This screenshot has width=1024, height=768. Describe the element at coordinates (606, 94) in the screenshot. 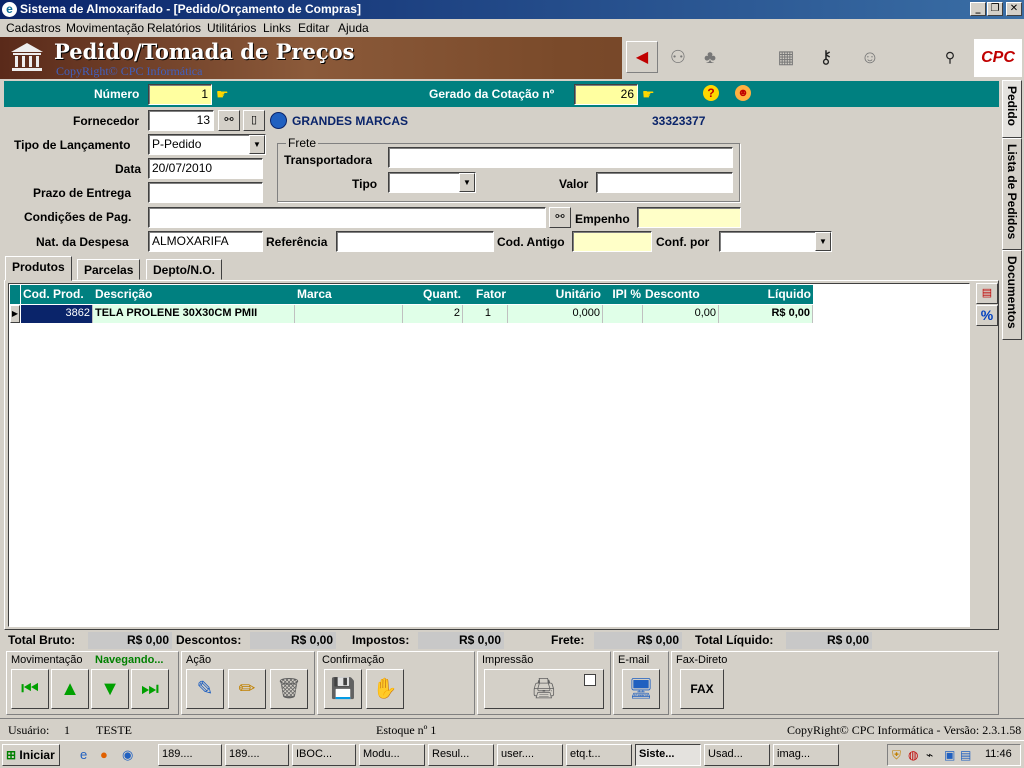

I see `gerado-field: 26` at that location.